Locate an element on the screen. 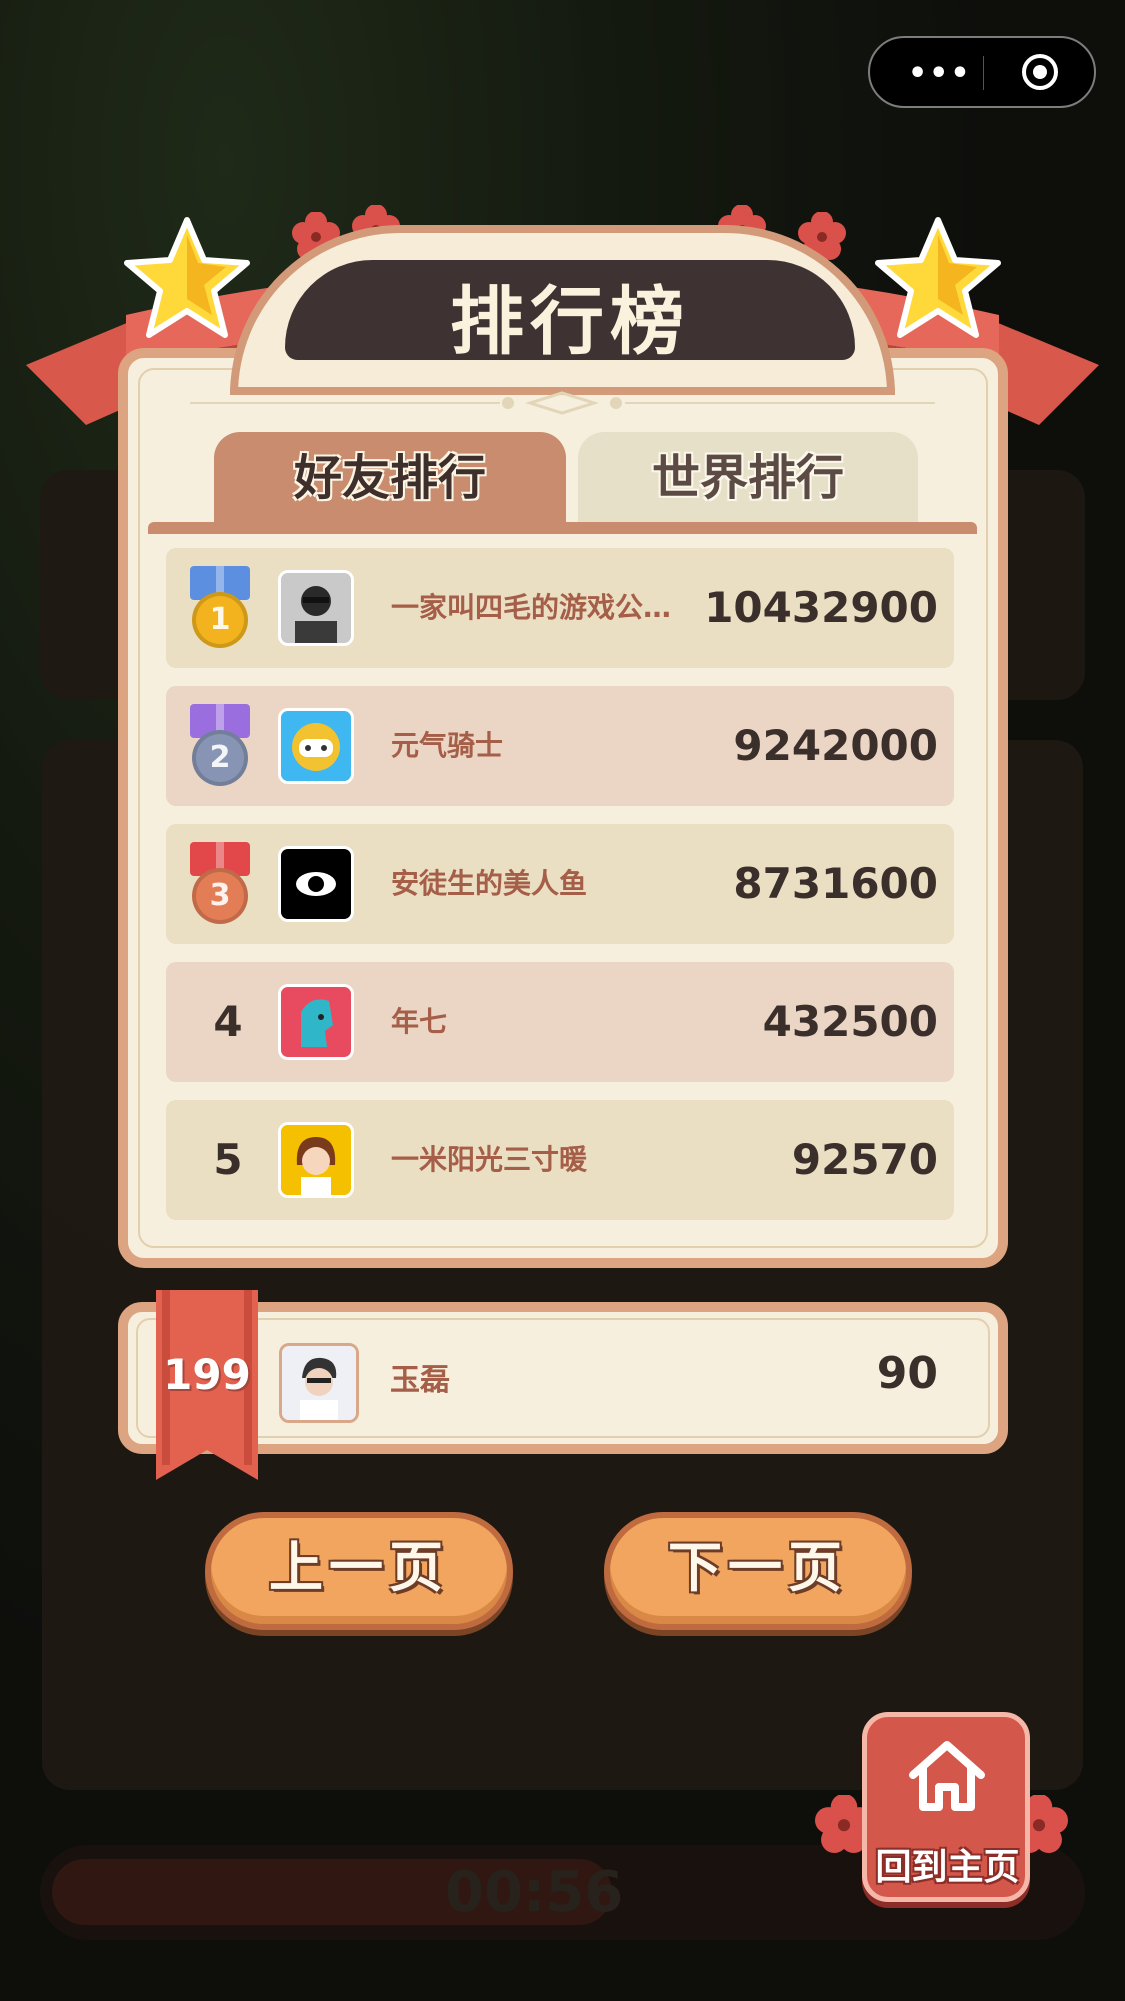 The height and width of the screenshot is (2001, 1125). player-name: 年七 is located at coordinates (419, 1021).